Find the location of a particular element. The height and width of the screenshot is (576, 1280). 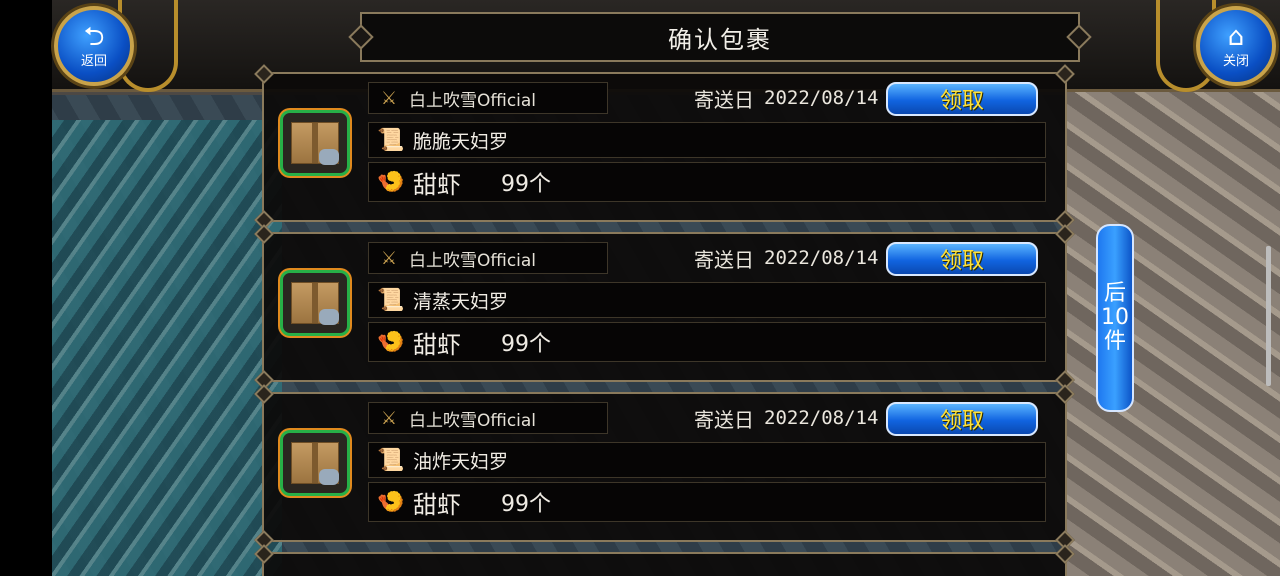

item-row: 📜 脆脆天妇罗 is located at coordinates (707, 140).